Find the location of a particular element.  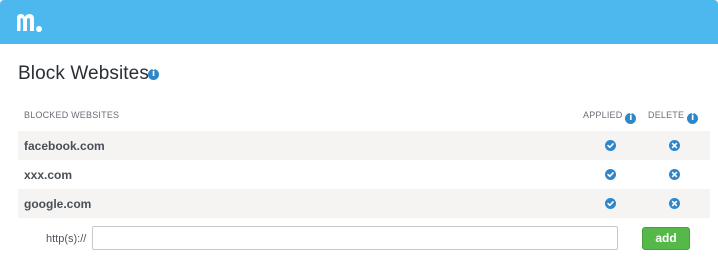

delete-header-label: DELETE is located at coordinates (666, 115).